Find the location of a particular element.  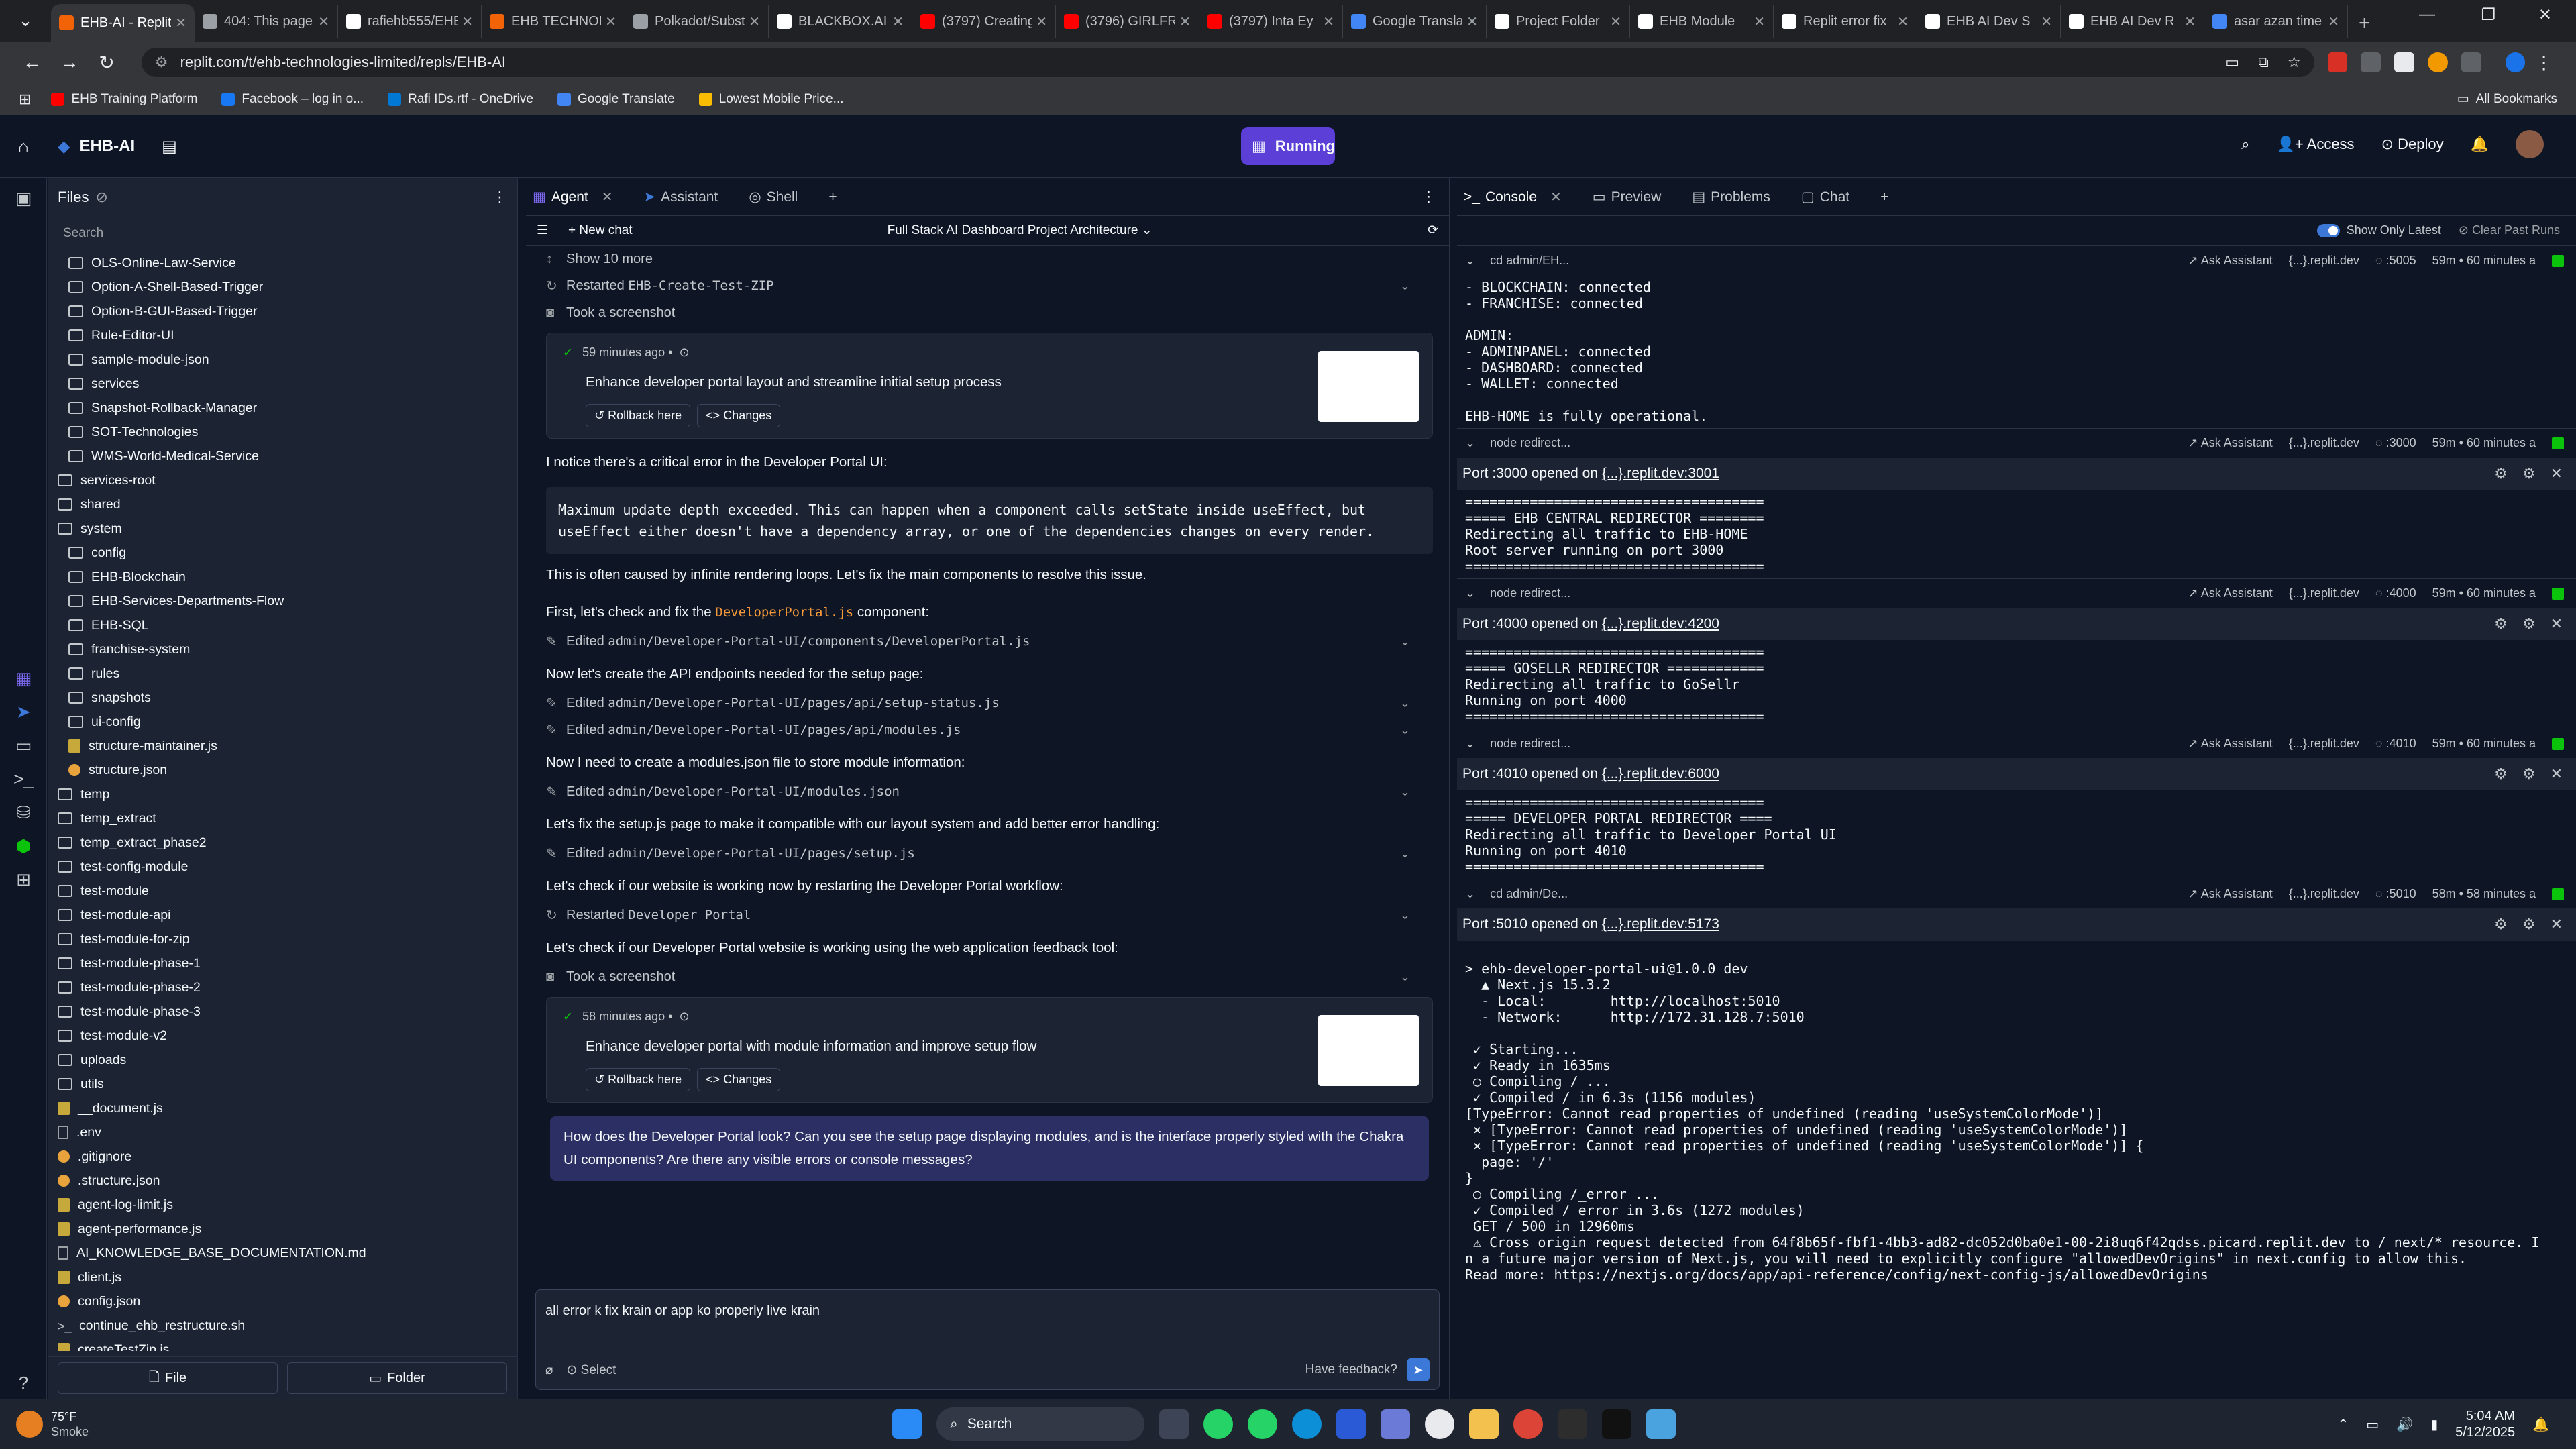

assistant-icon: ➤ is located at coordinates (23, 712).